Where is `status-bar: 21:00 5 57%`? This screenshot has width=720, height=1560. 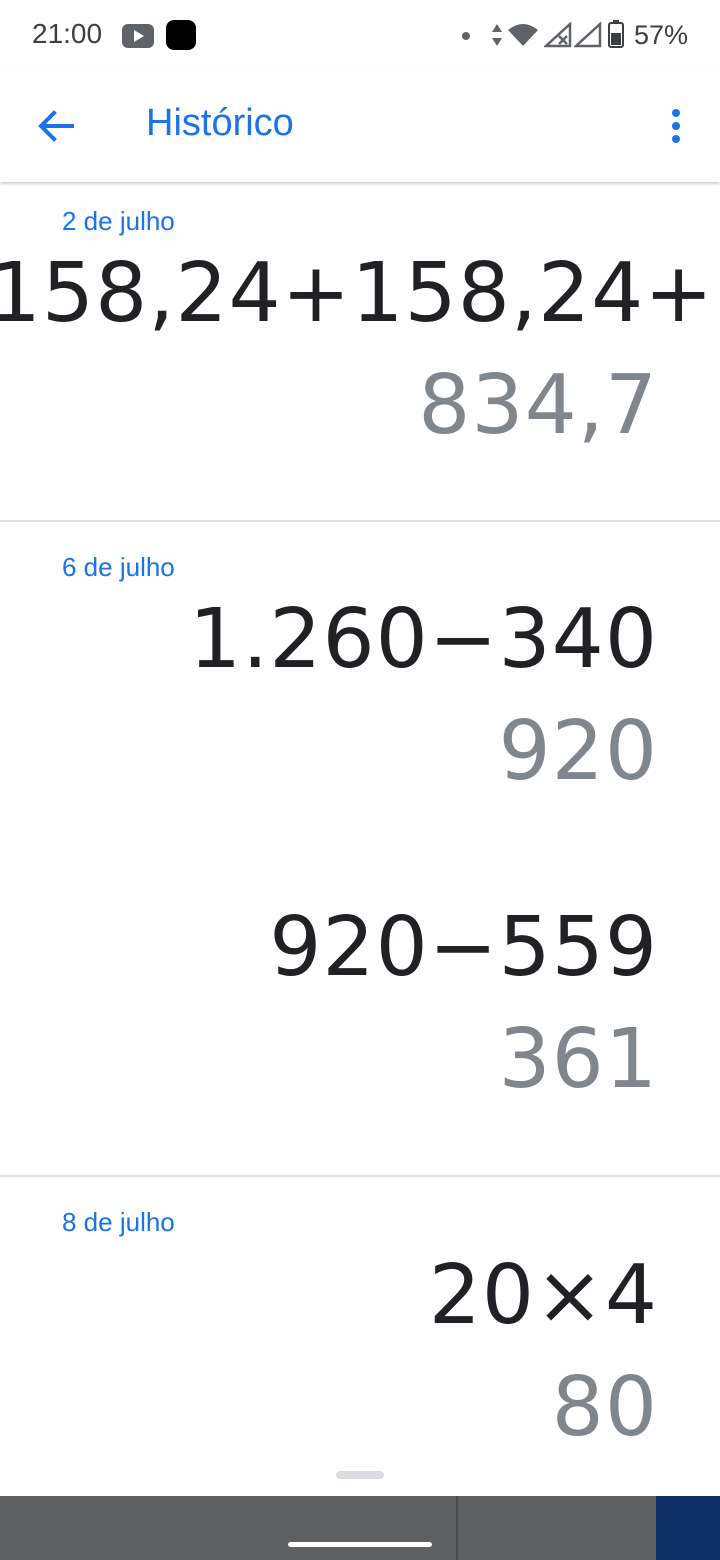 status-bar: 21:00 5 57% is located at coordinates (360, 36).